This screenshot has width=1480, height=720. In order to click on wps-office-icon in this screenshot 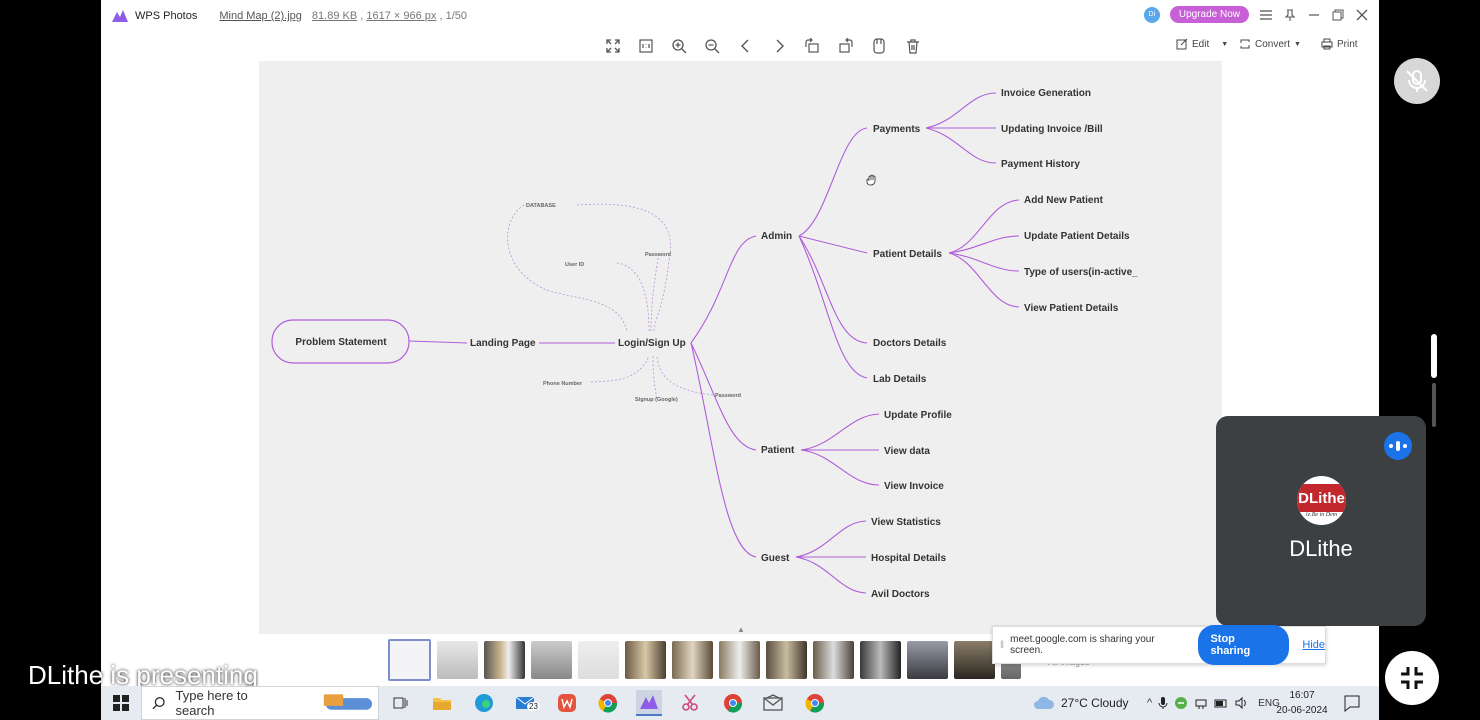, I will do `click(567, 703)`.